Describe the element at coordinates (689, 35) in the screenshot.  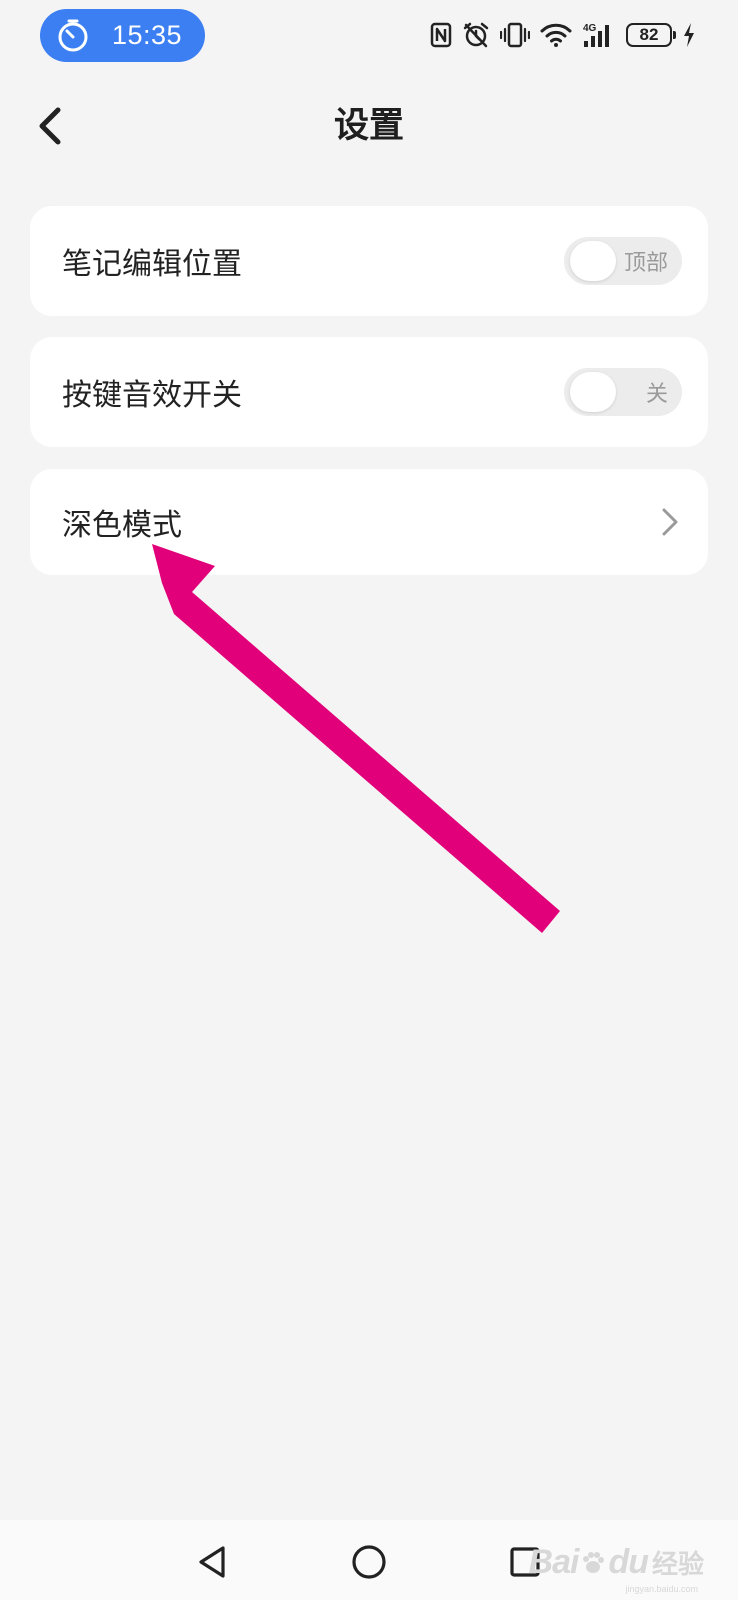
I see `charging-icon` at that location.